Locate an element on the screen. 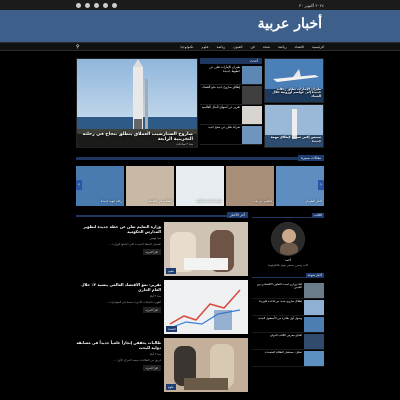 This screenshot has width=400, height=400. list-item: إطلاق صاروخ جديد نحو الفضاء is located at coordinates (231, 95).